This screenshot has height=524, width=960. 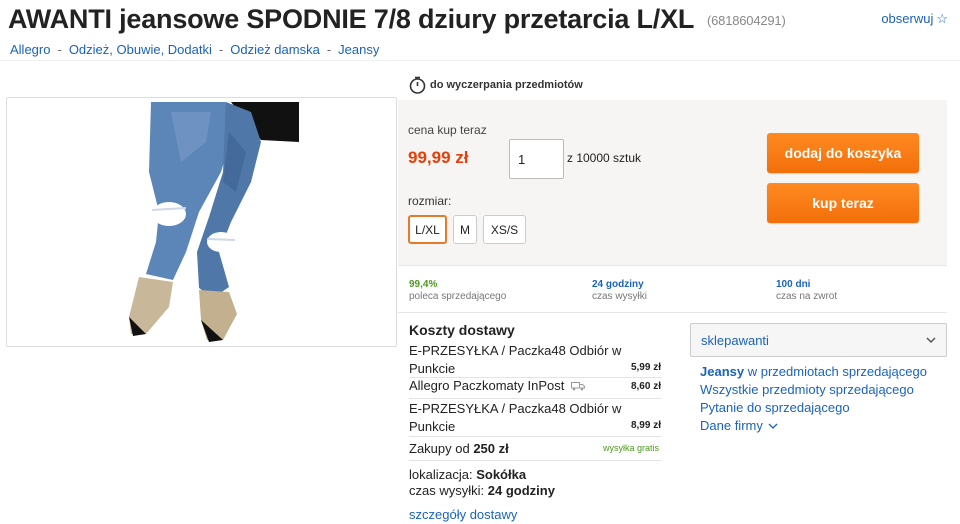 I want to click on company-data-link: Dane firmy, so click(x=739, y=425).